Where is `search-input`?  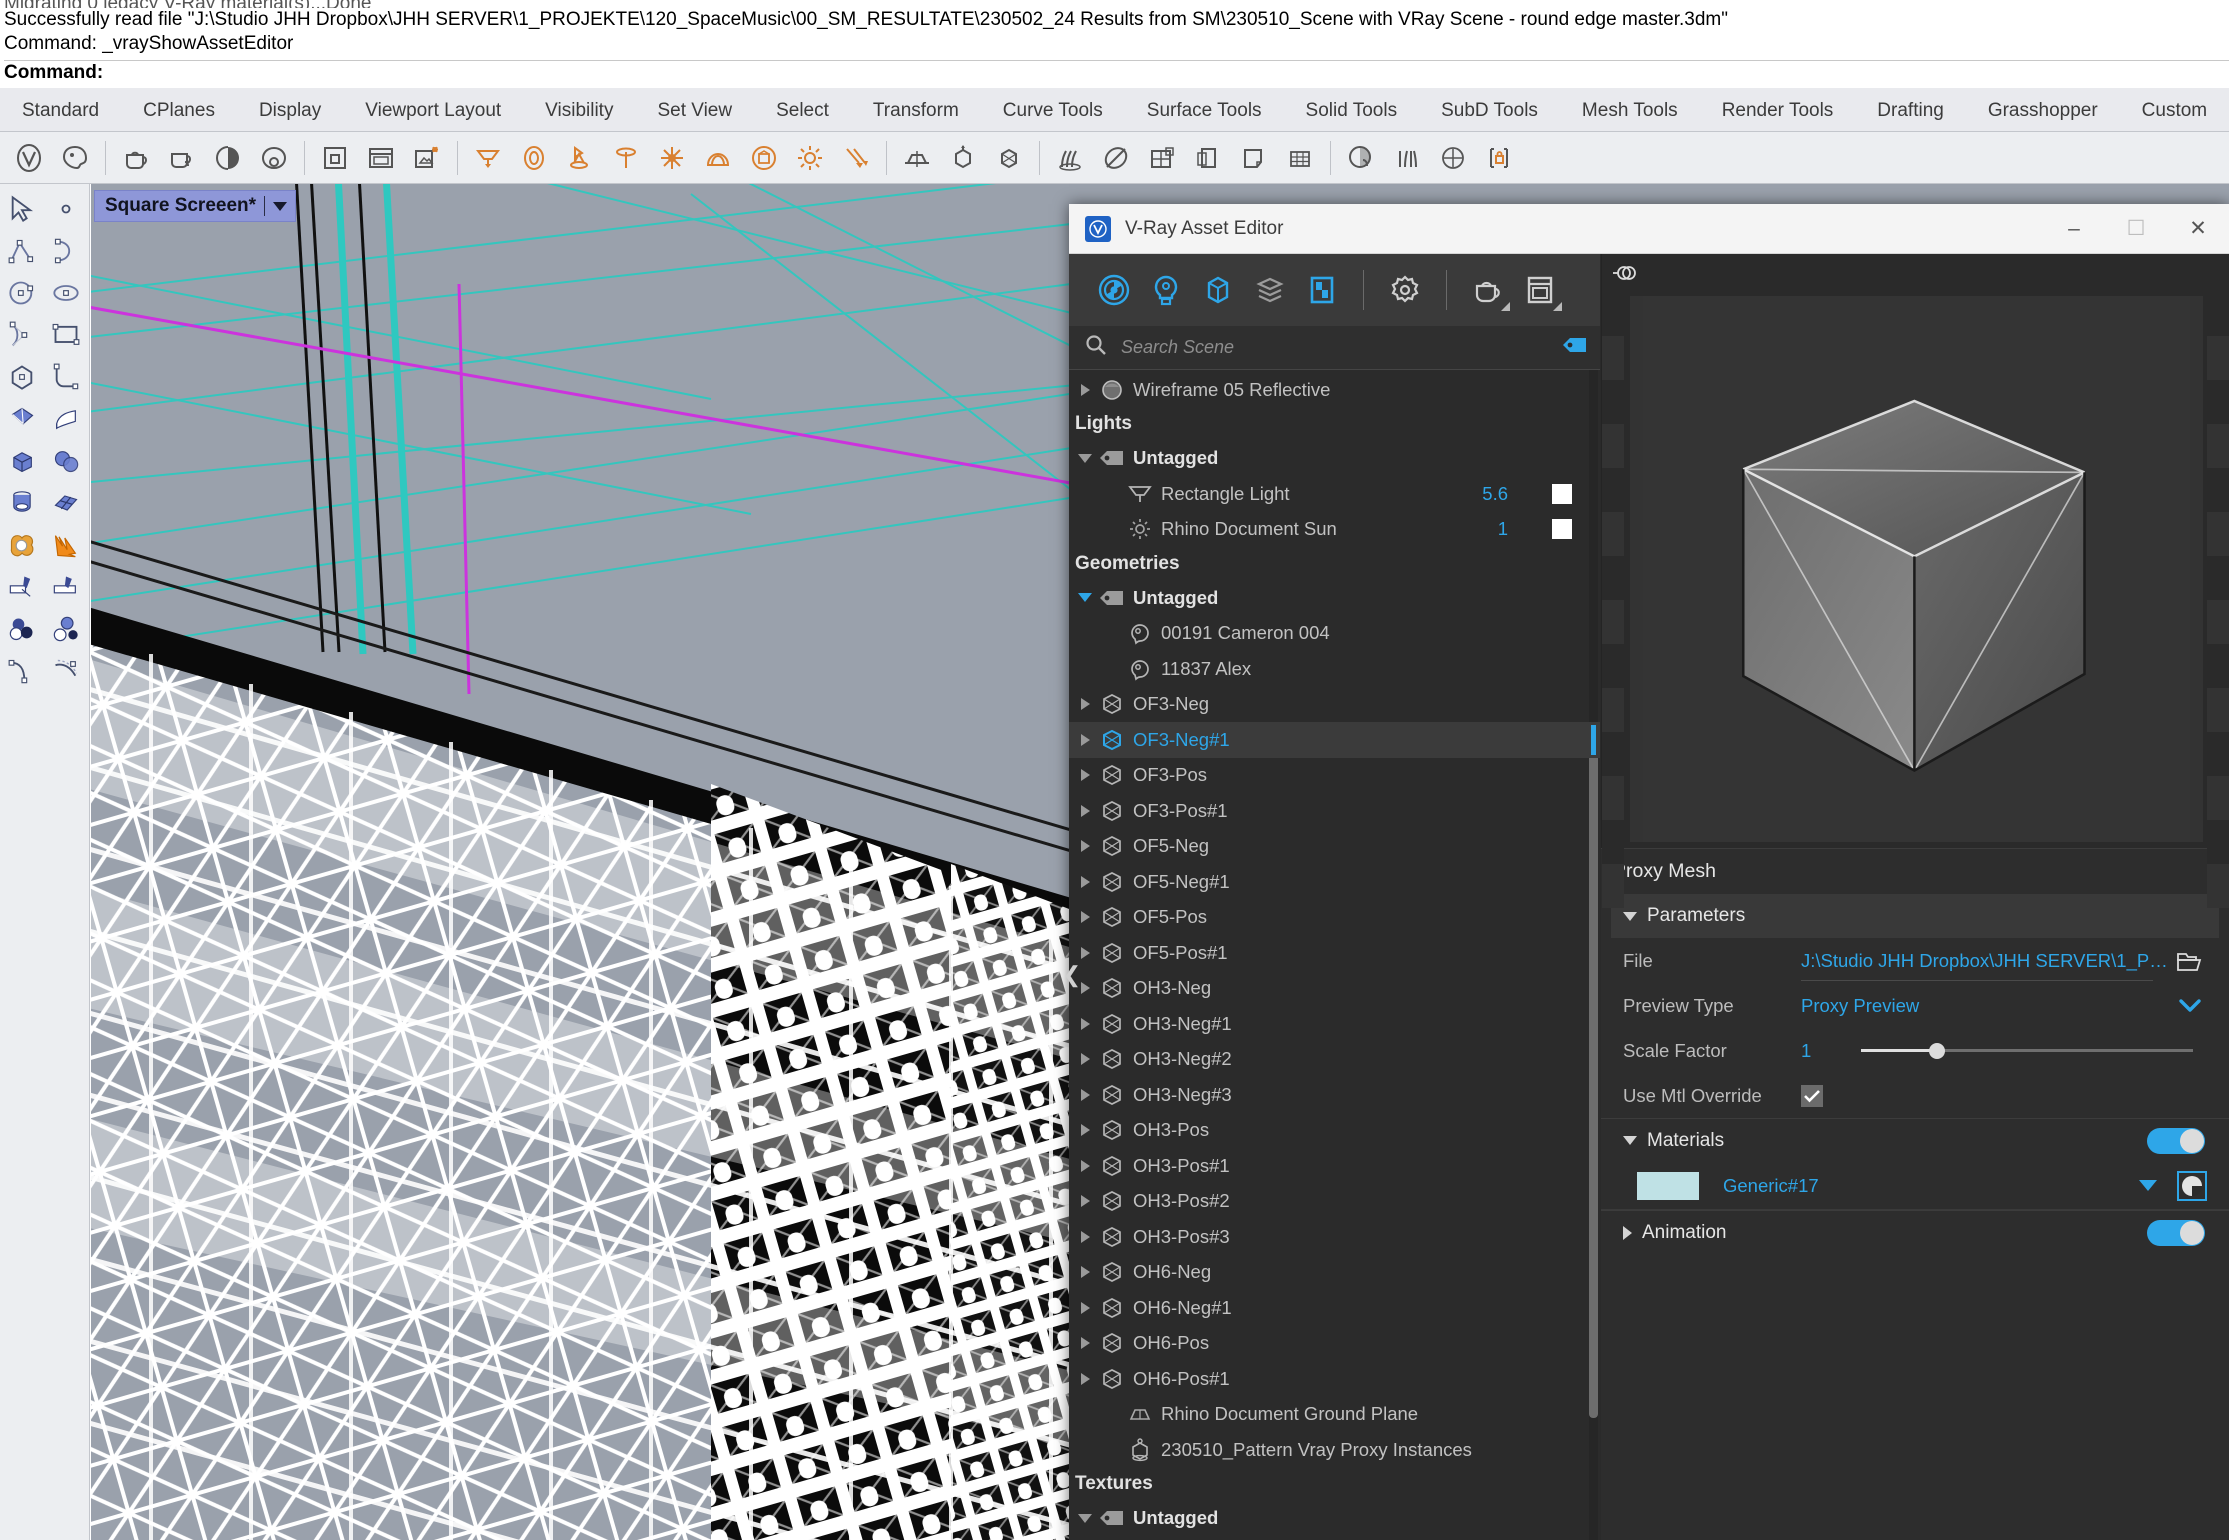 search-input is located at coordinates (1341, 347).